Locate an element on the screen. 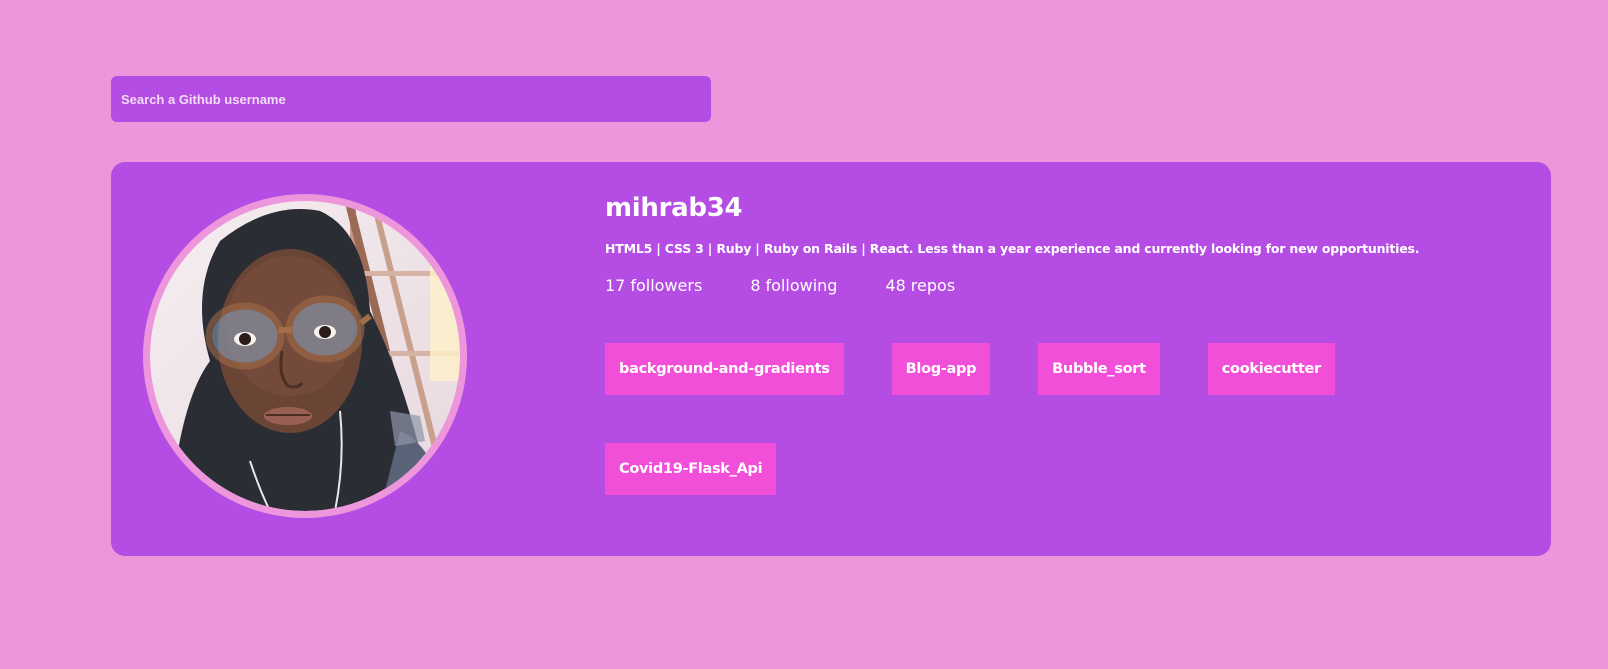 The image size is (1608, 669). followers-stat: 17 followers is located at coordinates (653, 286).